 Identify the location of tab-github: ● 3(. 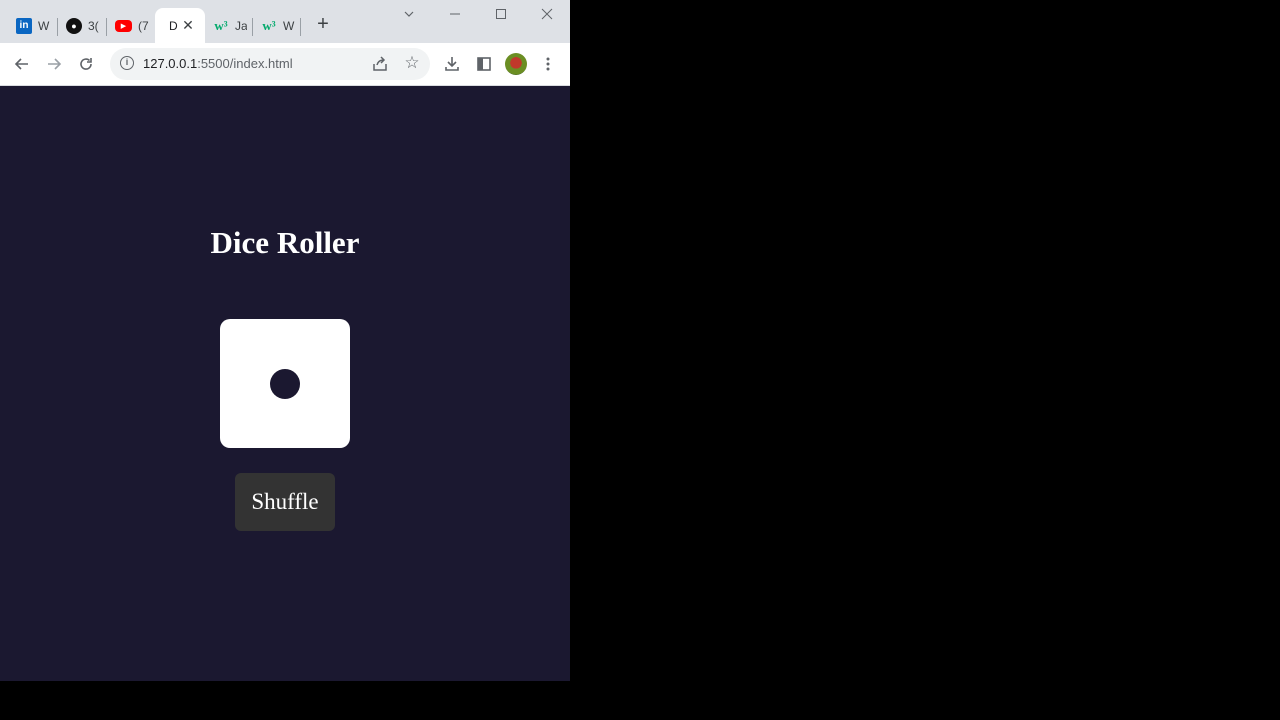
(82, 25).